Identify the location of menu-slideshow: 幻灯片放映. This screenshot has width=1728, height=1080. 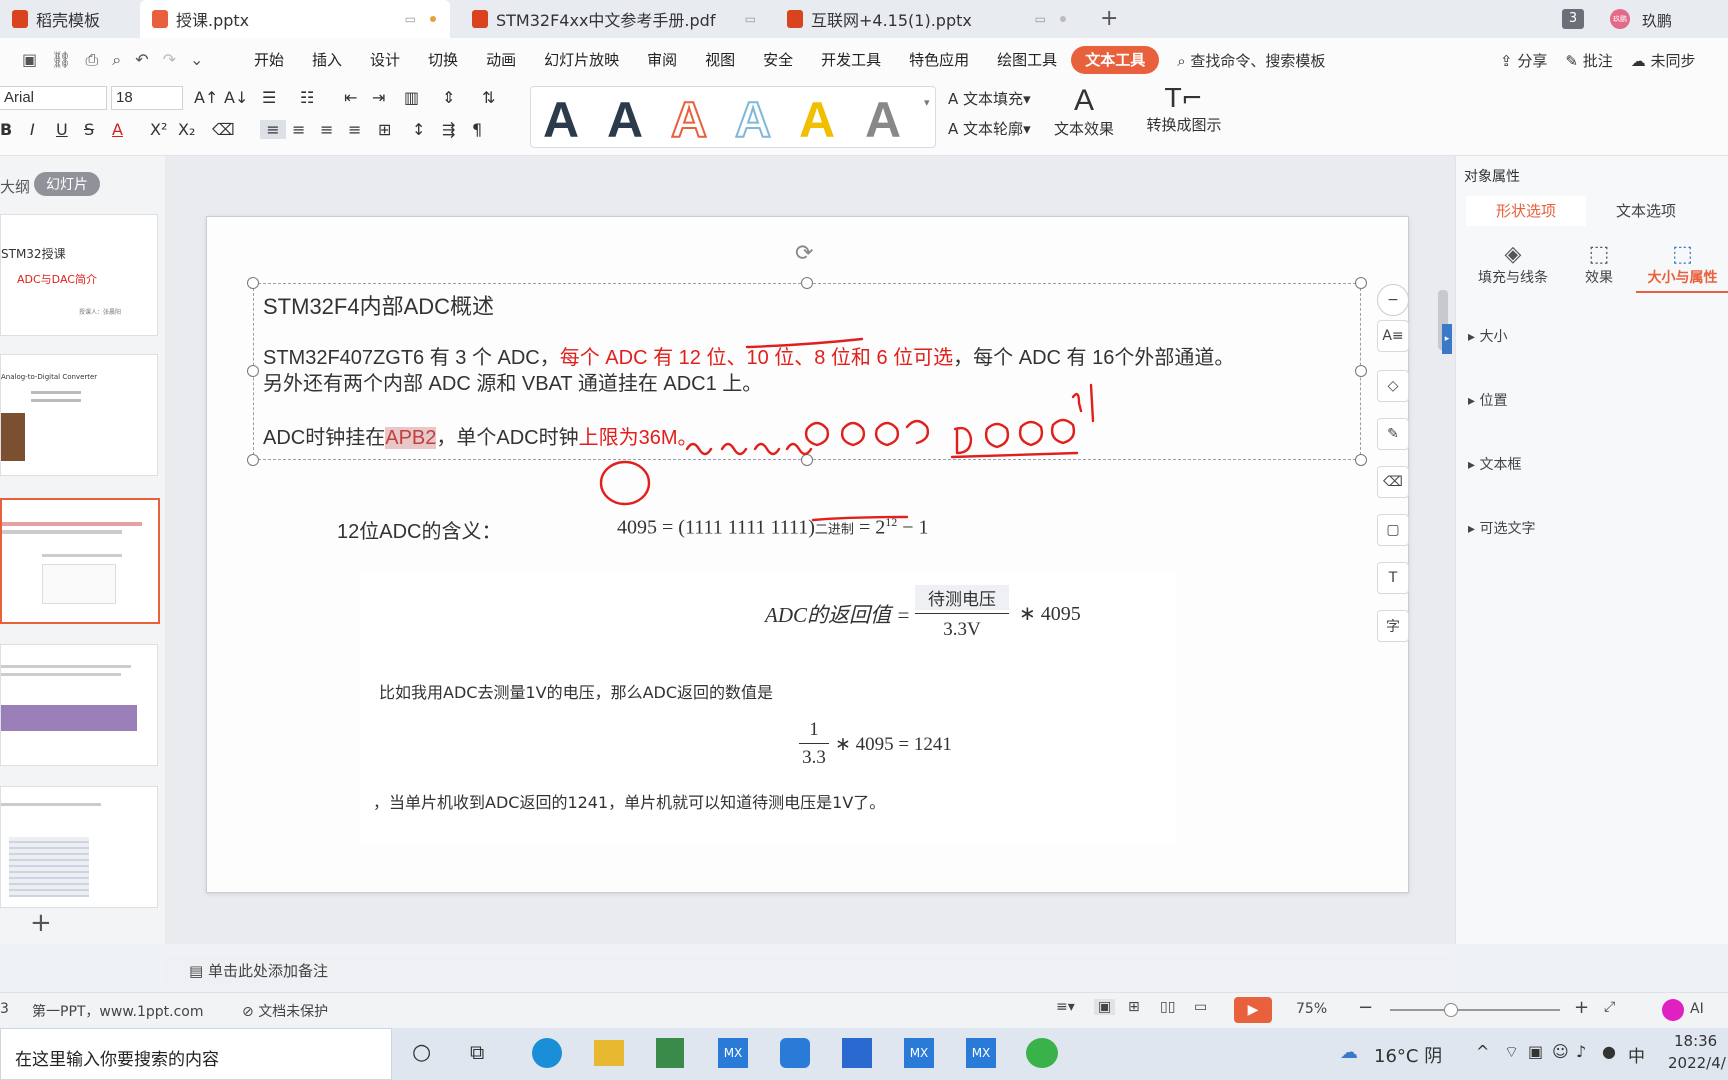
(581, 60).